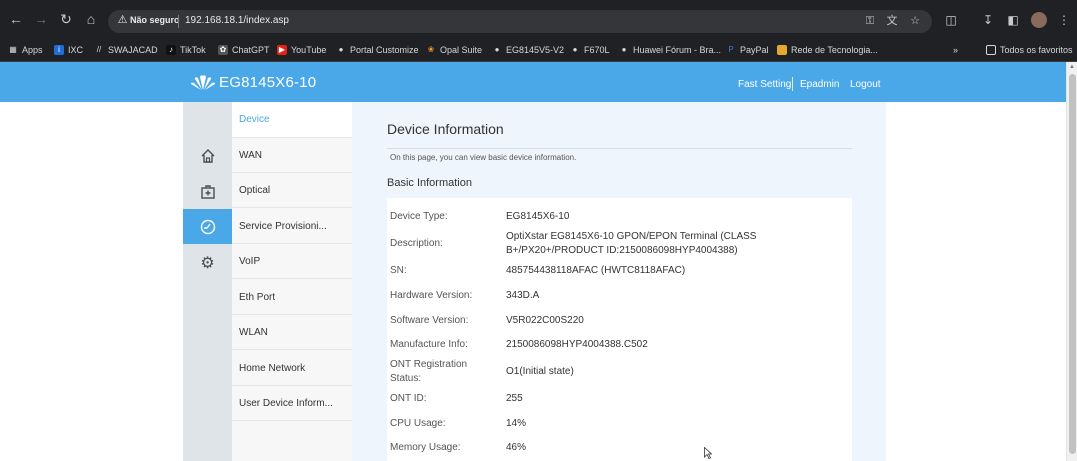 The width and height of the screenshot is (1077, 461). Describe the element at coordinates (419, 216) in the screenshot. I see `device-type-label: Device Type:` at that location.